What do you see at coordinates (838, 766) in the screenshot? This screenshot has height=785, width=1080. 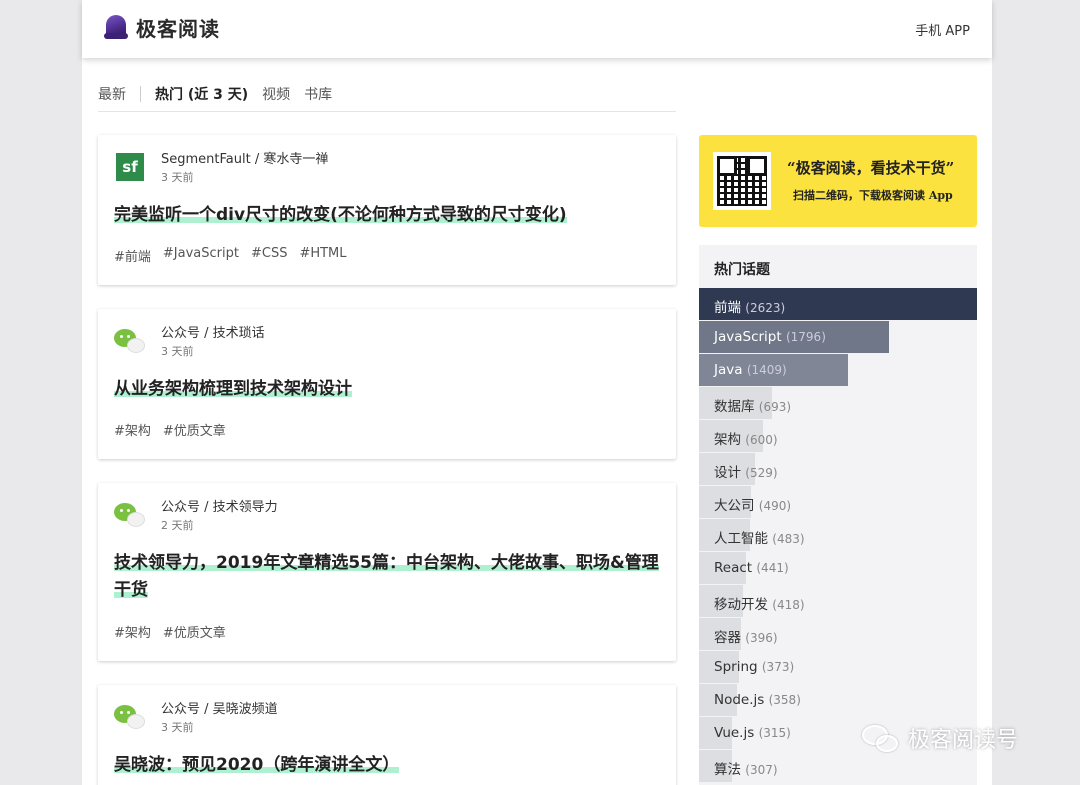 I see `topic-item: 算法 (307)` at bounding box center [838, 766].